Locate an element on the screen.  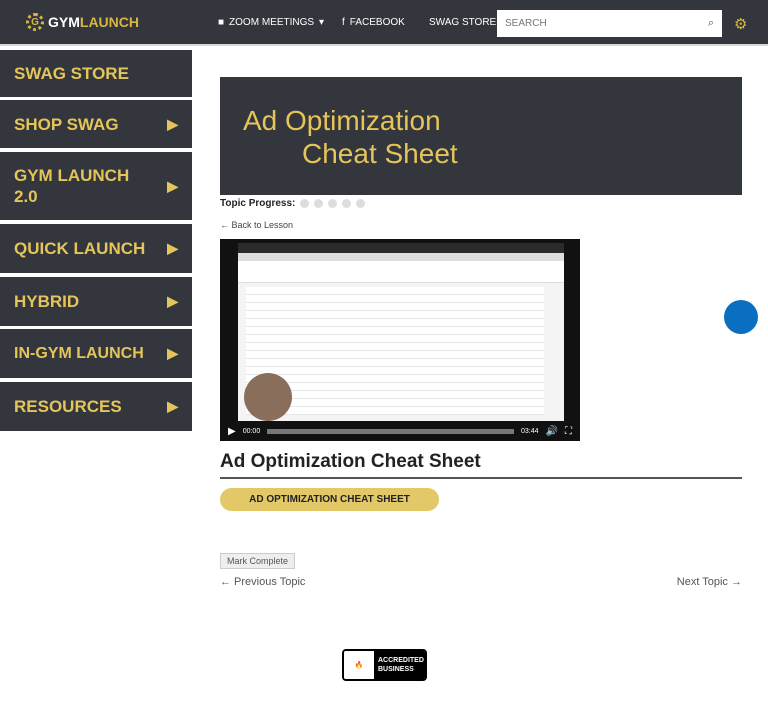
gear-logo-icon: G is located at coordinates (35, 22).